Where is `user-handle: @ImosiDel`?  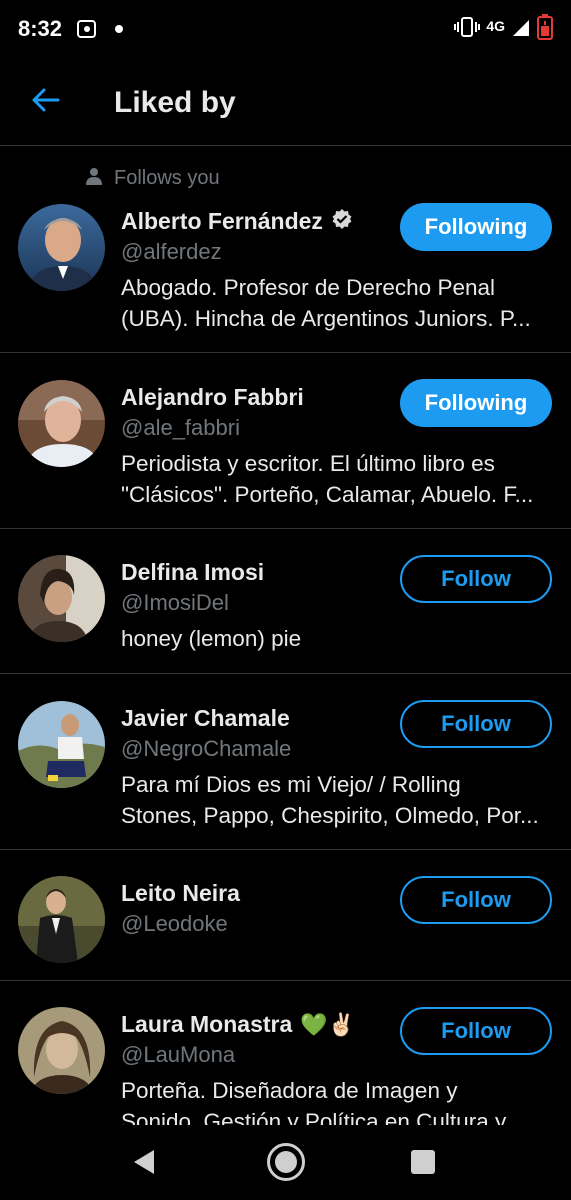
user-handle: @ImosiDel is located at coordinates (175, 602).